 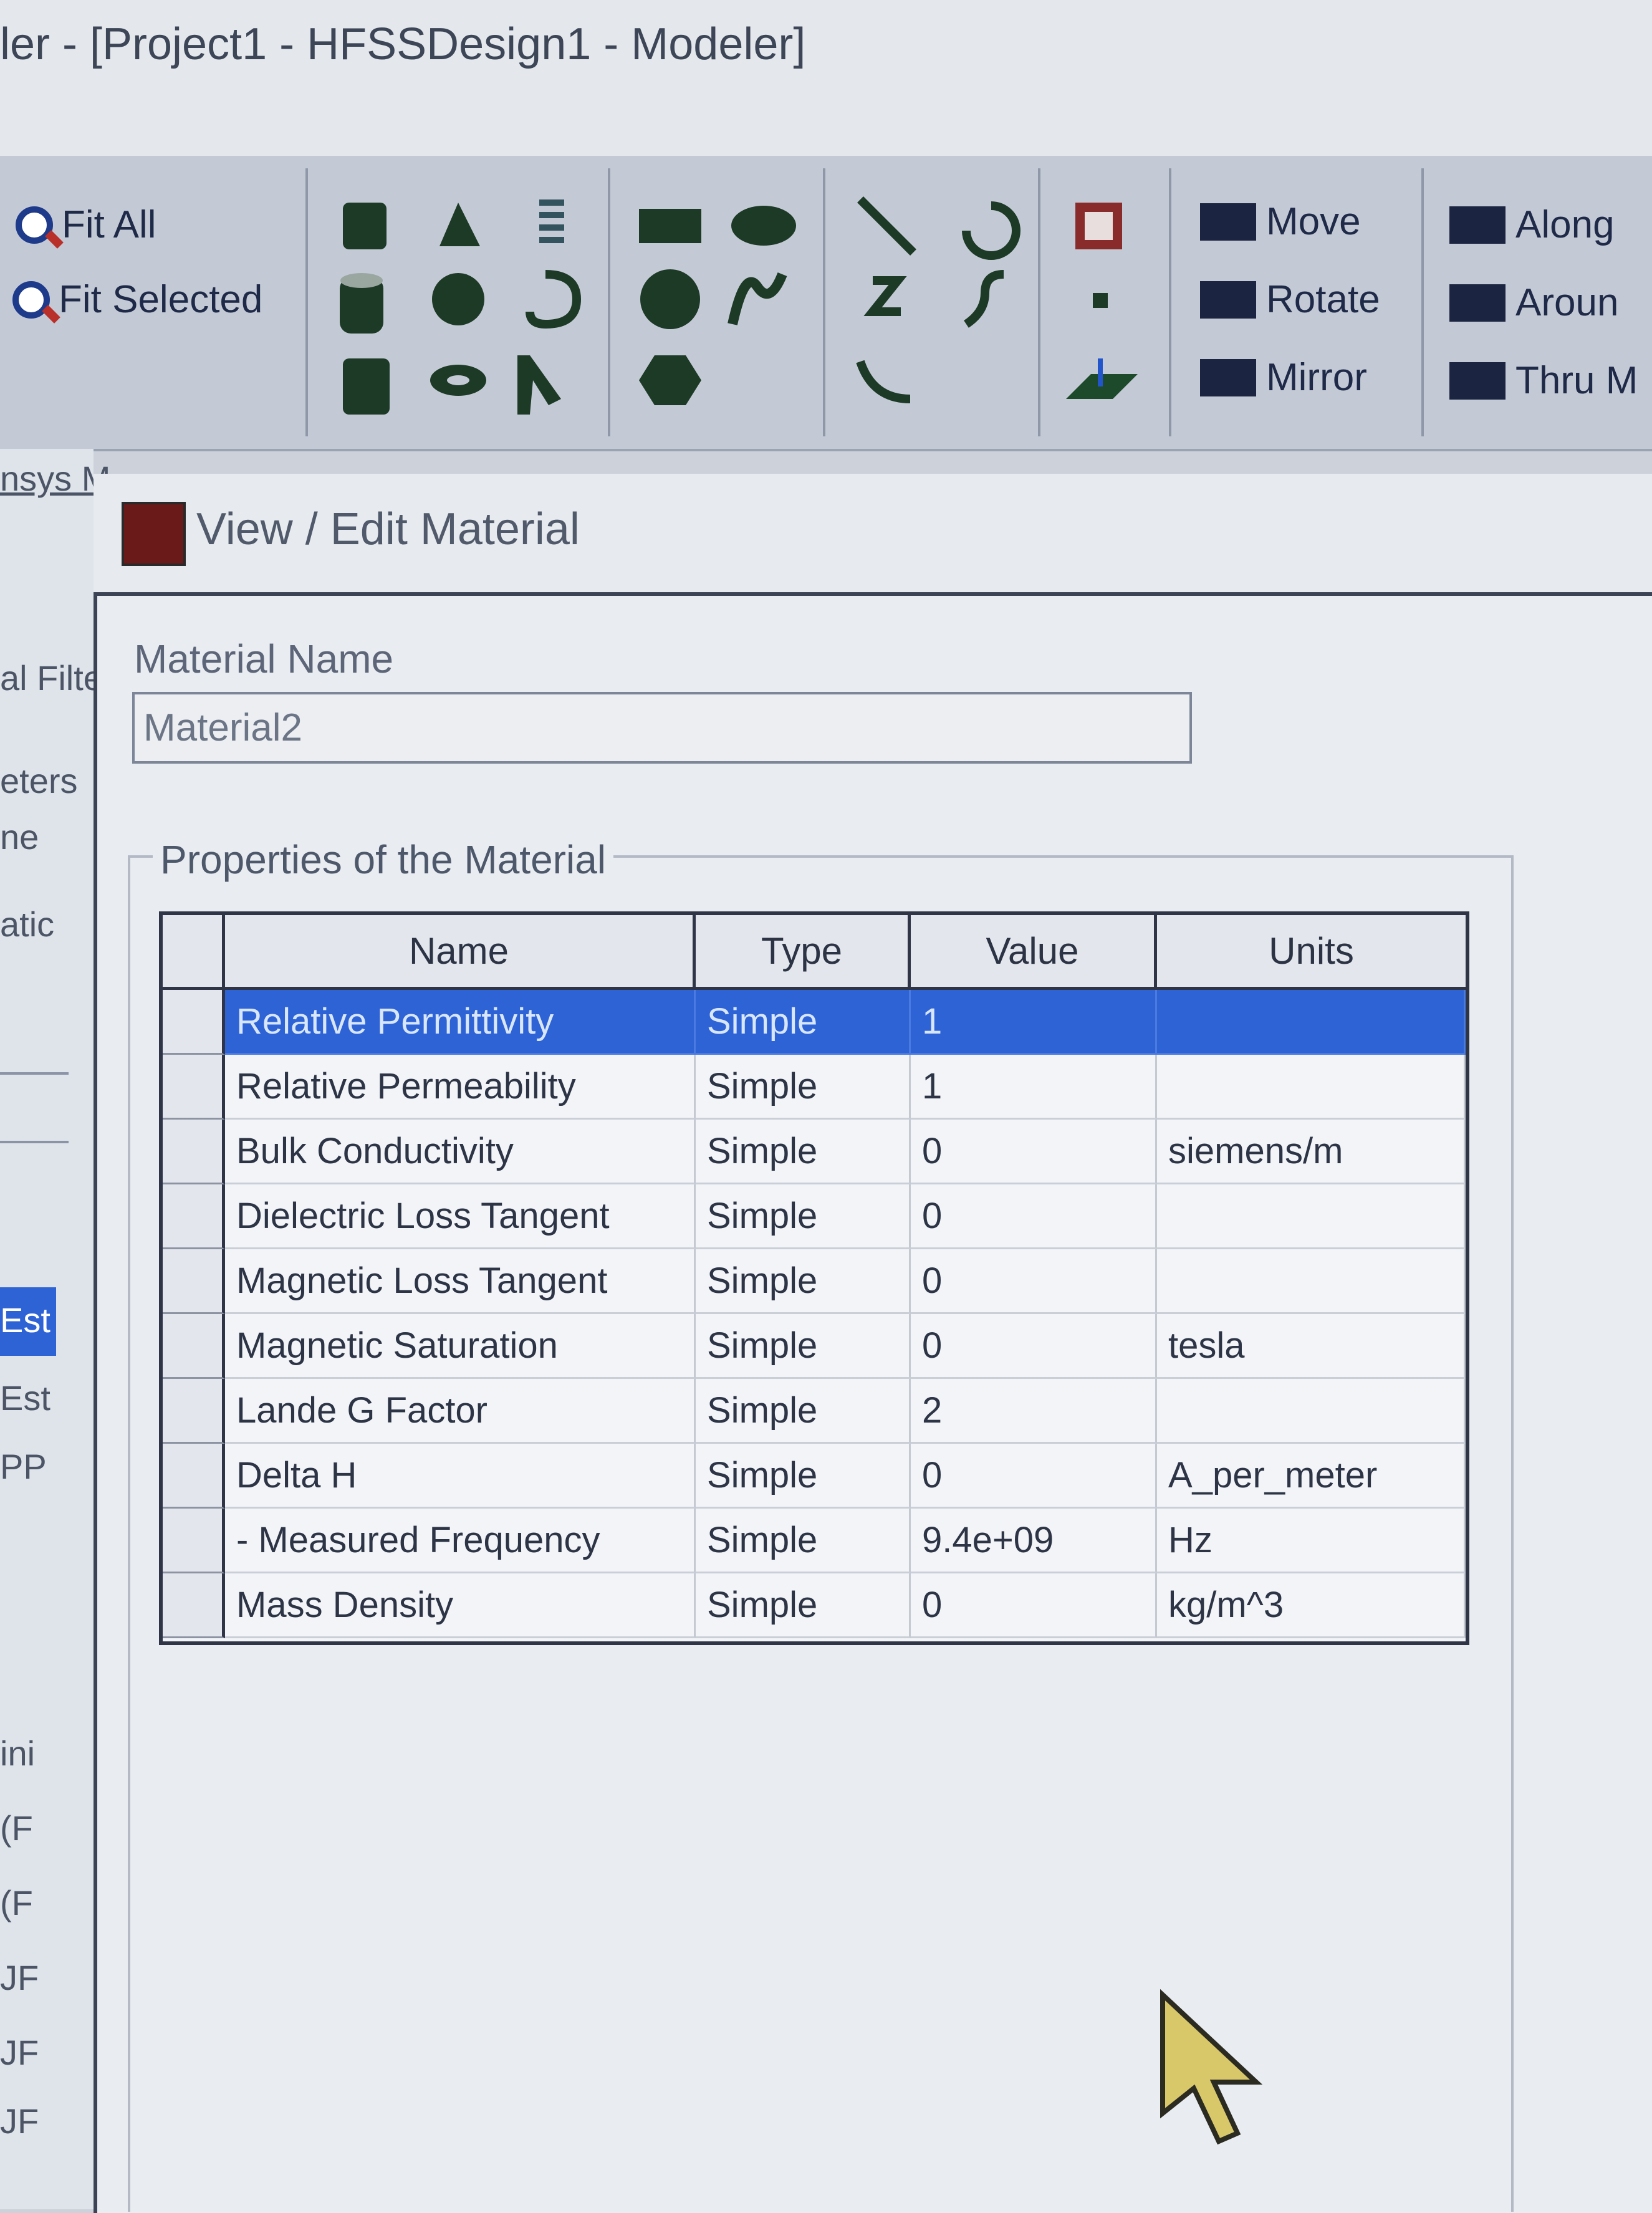 I want to click on duplicate-along-button: Along, so click(x=1532, y=225).